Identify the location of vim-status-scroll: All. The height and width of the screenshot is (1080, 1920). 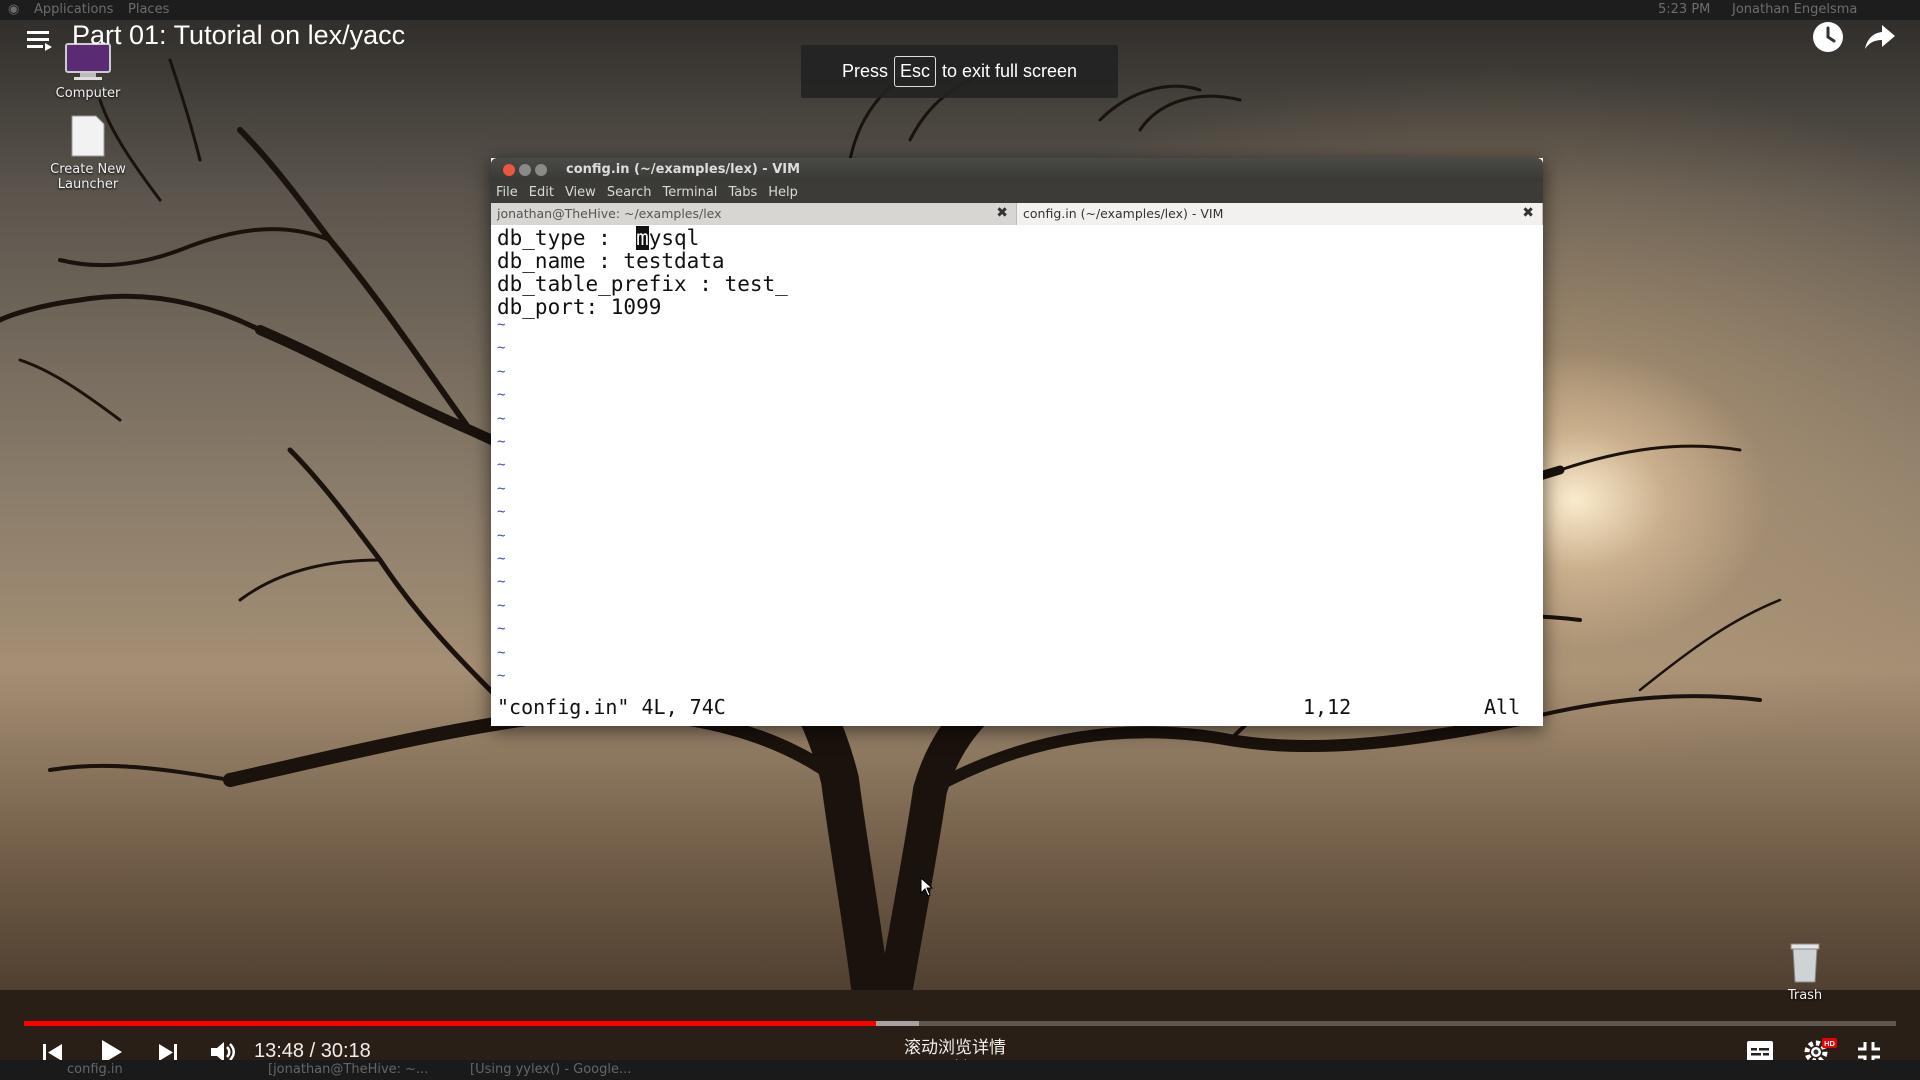
(1502, 707).